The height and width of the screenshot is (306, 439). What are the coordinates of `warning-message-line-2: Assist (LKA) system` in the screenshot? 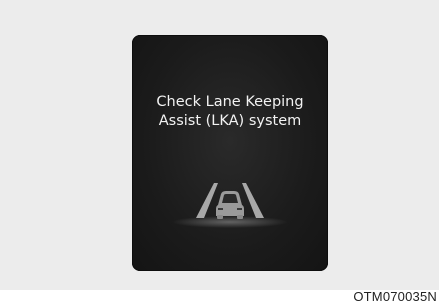 It's located at (230, 121).